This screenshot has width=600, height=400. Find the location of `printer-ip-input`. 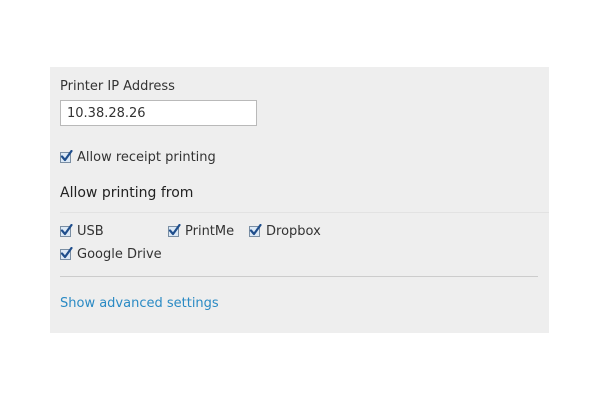

printer-ip-input is located at coordinates (158, 113).